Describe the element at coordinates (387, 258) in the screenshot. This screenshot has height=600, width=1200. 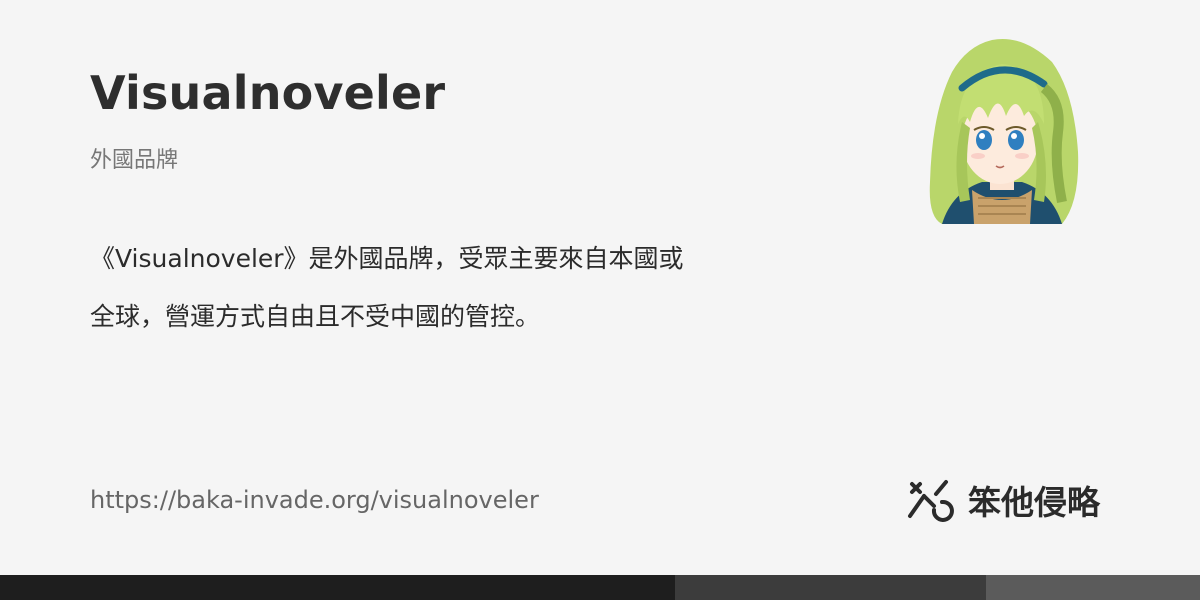
I see `description-line-1: 《Visualnoveler》是外國品牌，受眾主要來自本國或` at that location.